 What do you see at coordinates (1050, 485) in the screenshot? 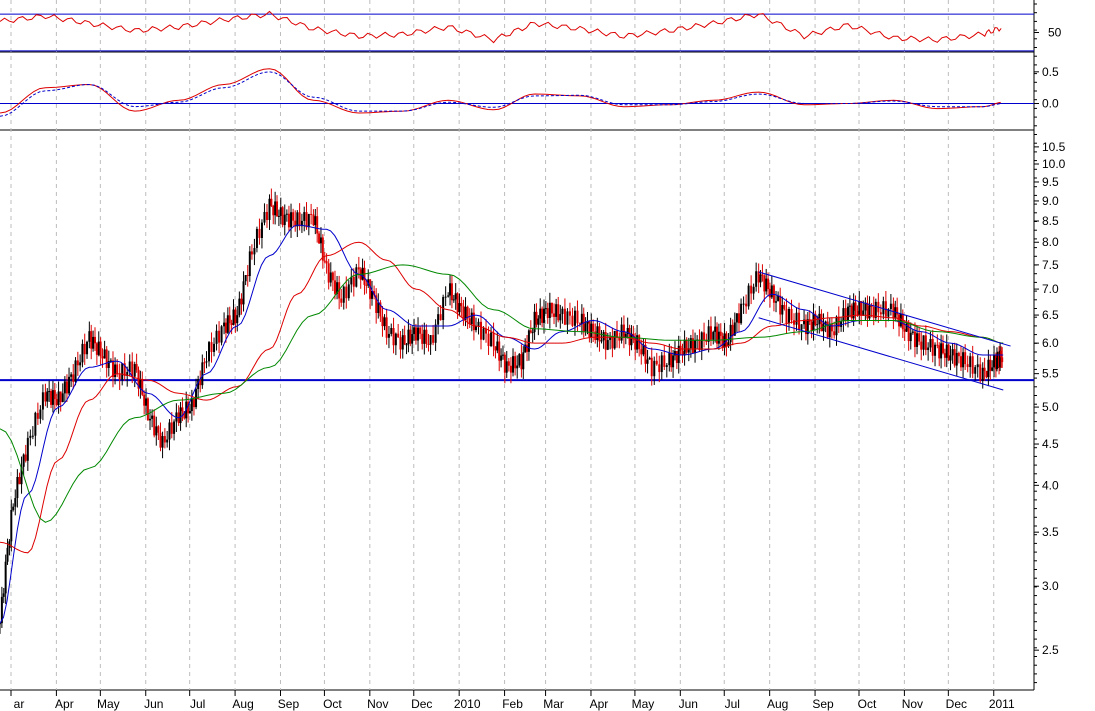
I see `price-y-tick-label: 4.0` at bounding box center [1050, 485].